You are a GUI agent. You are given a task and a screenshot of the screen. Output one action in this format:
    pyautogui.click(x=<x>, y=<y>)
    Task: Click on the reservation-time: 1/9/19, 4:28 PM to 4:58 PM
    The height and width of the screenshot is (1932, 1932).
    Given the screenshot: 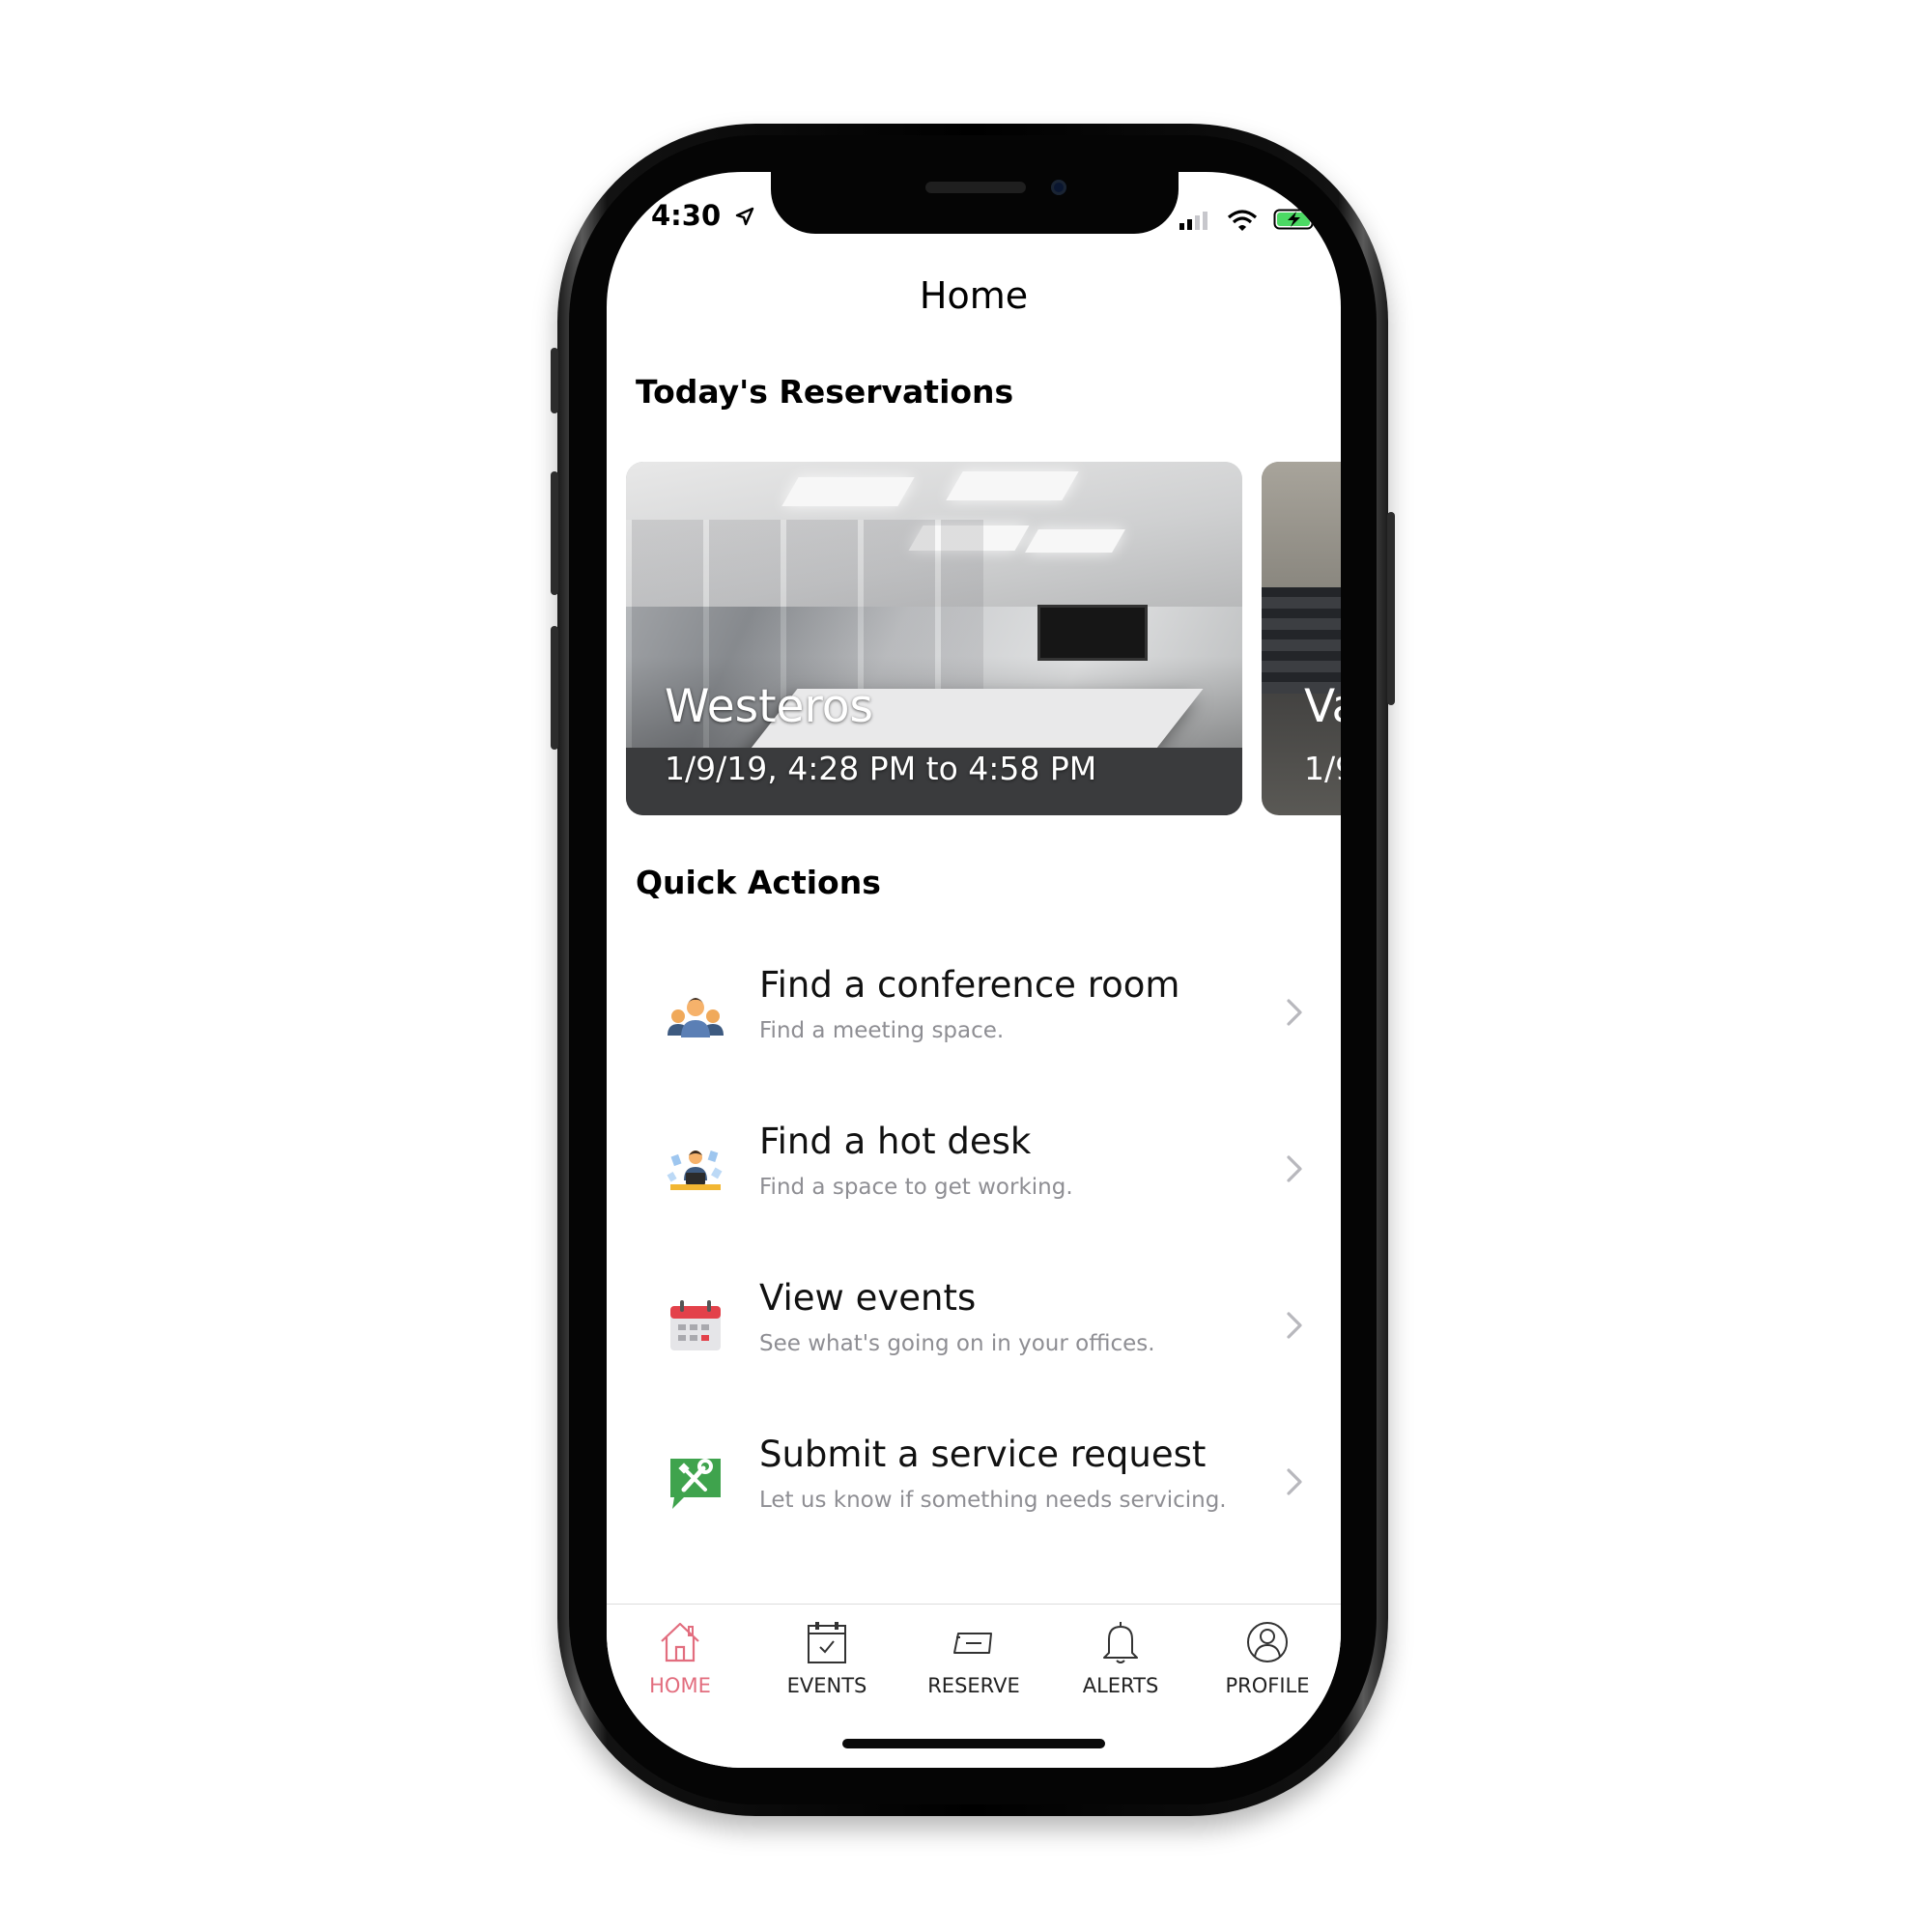 What is the action you would take?
    pyautogui.click(x=881, y=768)
    